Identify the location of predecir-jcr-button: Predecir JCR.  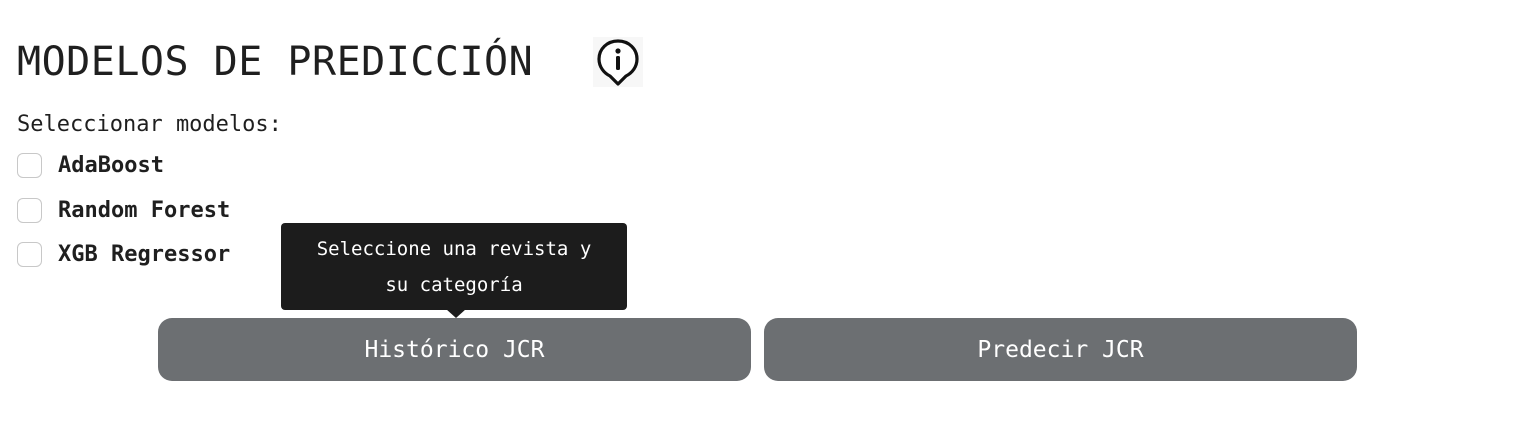
(1060, 349).